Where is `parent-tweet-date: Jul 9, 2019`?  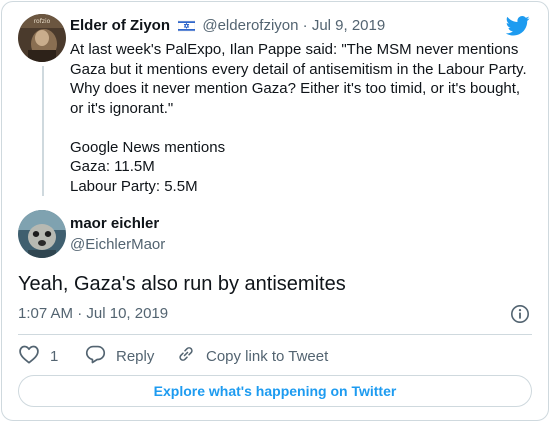
parent-tweet-date: Jul 9, 2019 is located at coordinates (348, 25).